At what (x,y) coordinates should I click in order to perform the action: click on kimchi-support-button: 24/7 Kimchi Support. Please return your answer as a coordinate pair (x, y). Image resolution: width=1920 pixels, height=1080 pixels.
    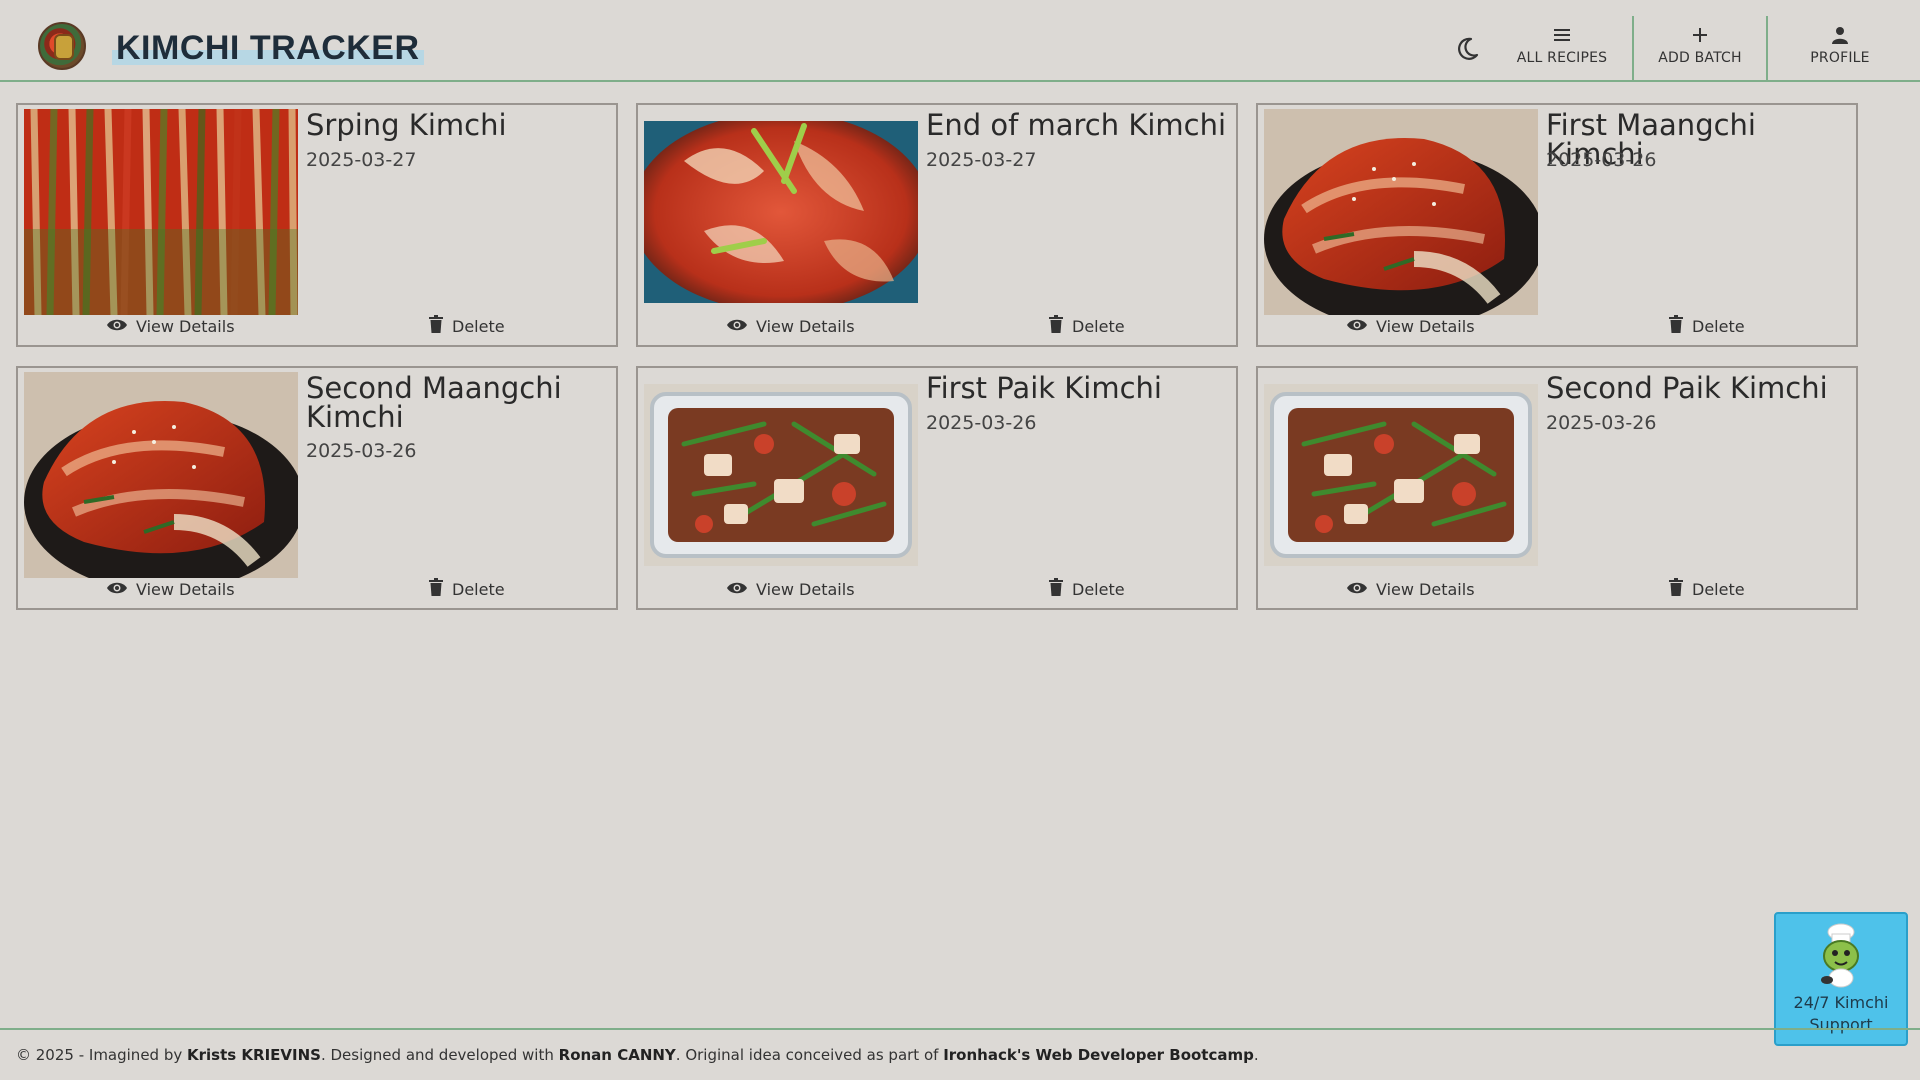
    Looking at the image, I should click on (1841, 979).